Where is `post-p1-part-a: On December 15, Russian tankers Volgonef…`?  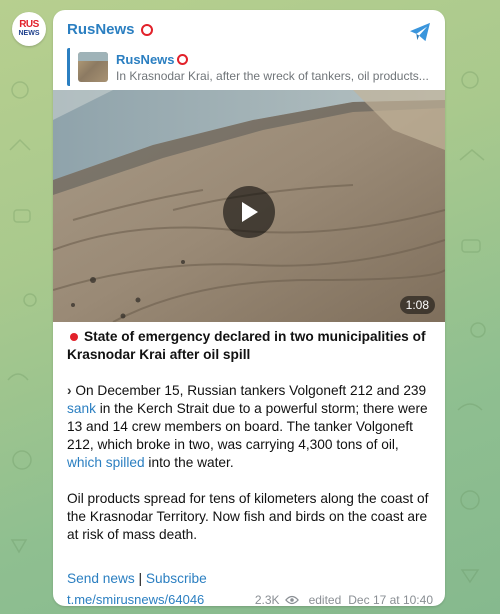 post-p1-part-a: On December 15, Russian tankers Volgonef… is located at coordinates (251, 390).